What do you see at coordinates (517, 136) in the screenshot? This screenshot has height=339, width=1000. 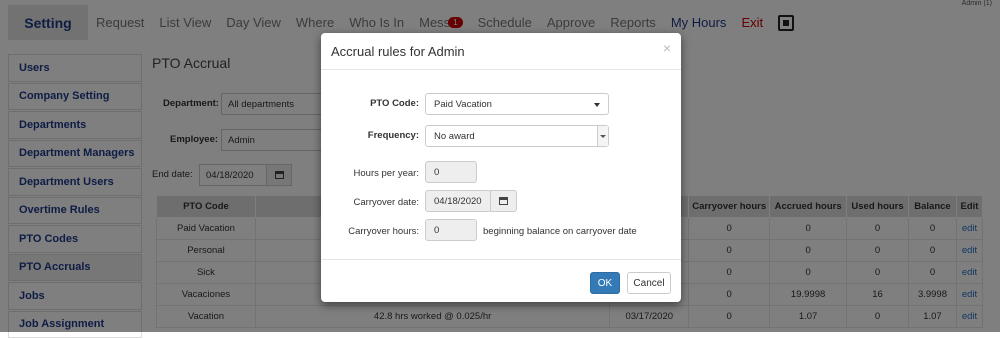 I see `frequency-select: No award` at bounding box center [517, 136].